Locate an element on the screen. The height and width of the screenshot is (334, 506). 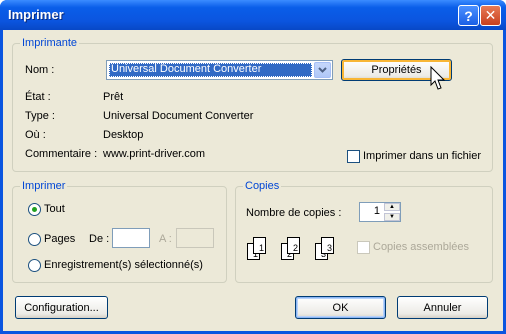
chevron-down-icon is located at coordinates (322, 70).